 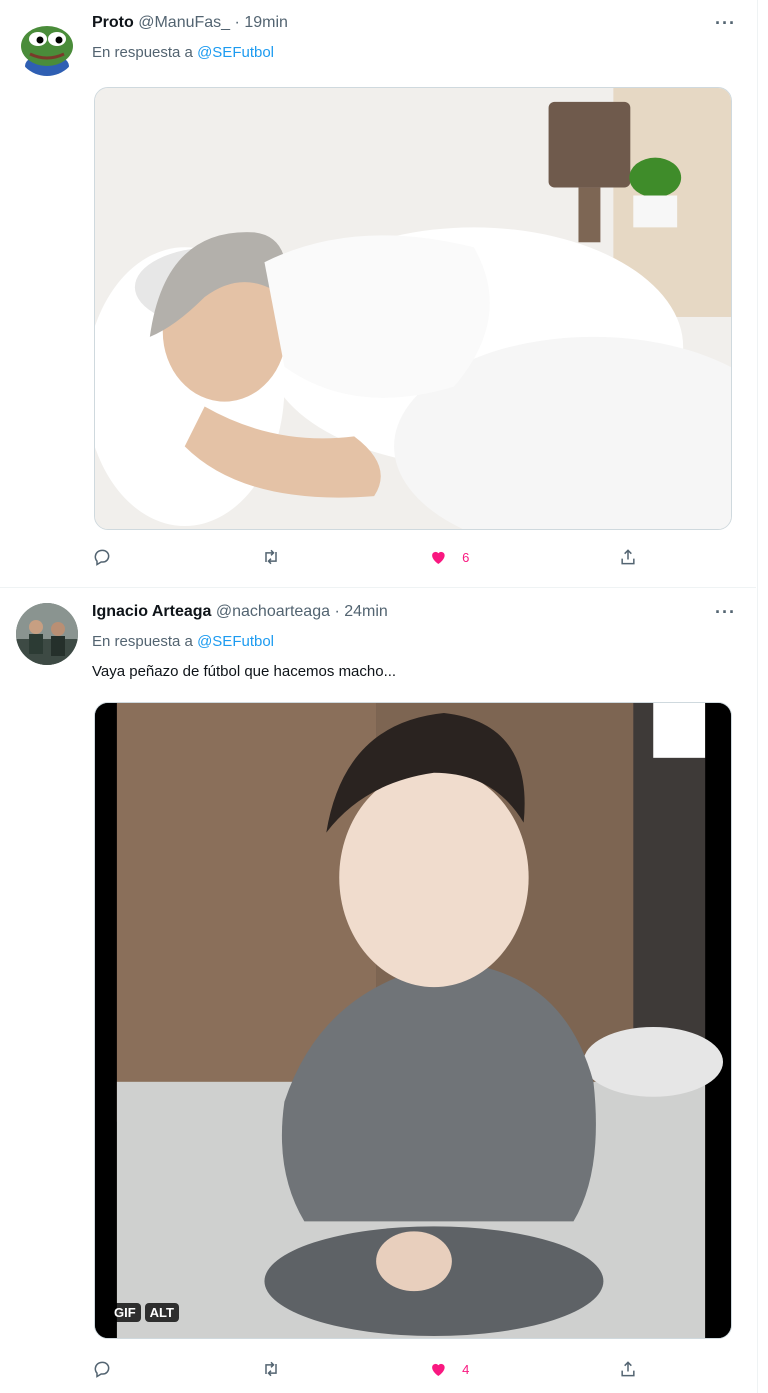 What do you see at coordinates (113, 22) in the screenshot?
I see `display-name: Proto` at bounding box center [113, 22].